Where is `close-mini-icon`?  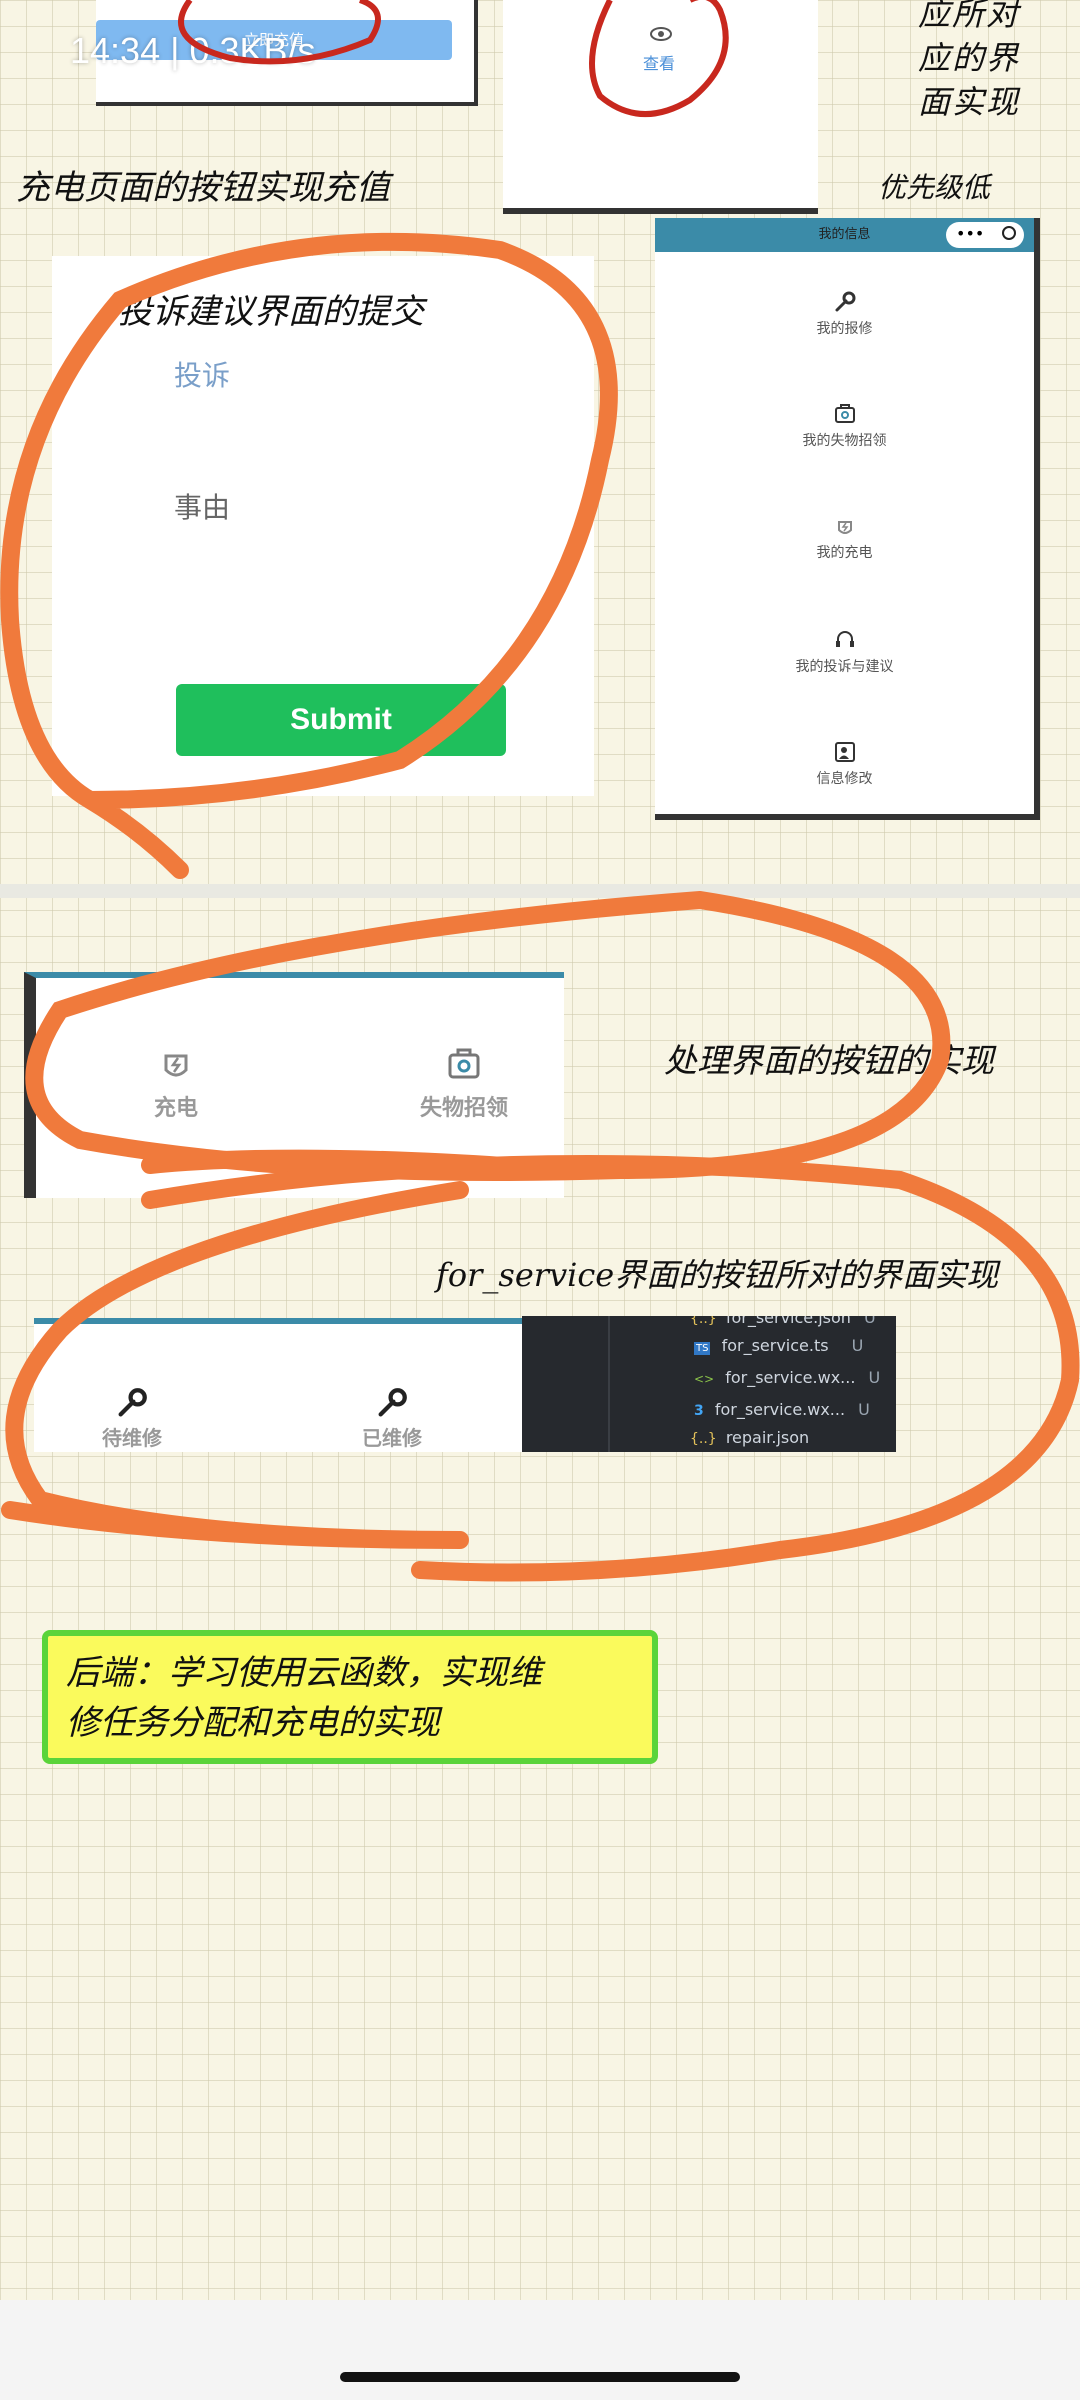
close-mini-icon is located at coordinates (1009, 233).